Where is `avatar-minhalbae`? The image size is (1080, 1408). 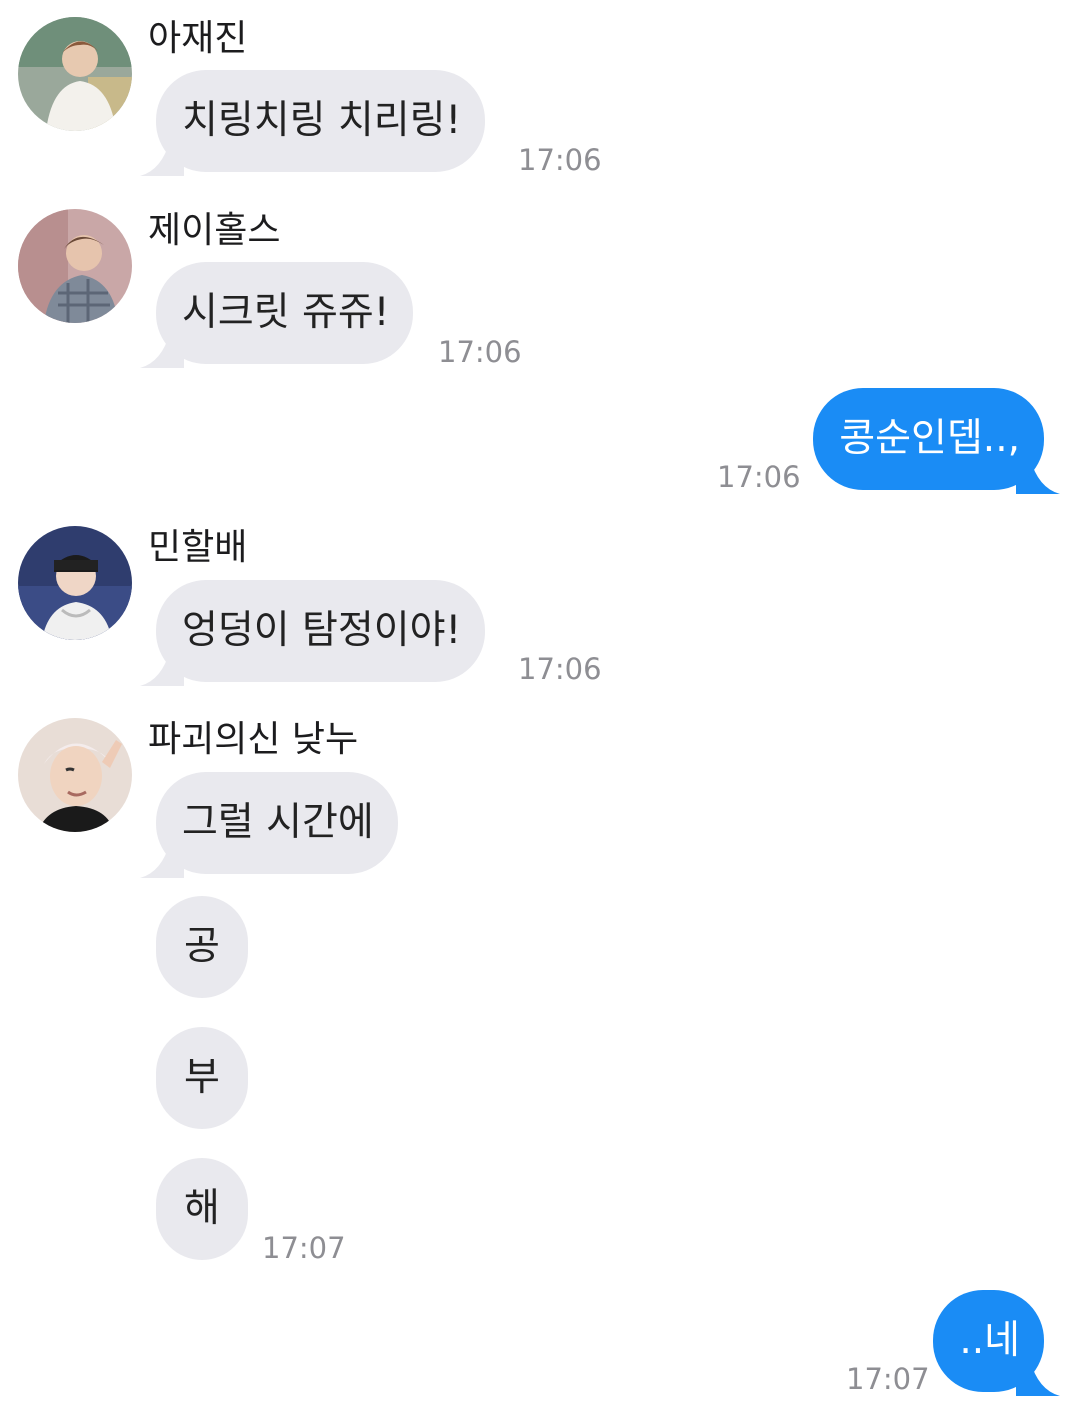 avatar-minhalbae is located at coordinates (75, 583).